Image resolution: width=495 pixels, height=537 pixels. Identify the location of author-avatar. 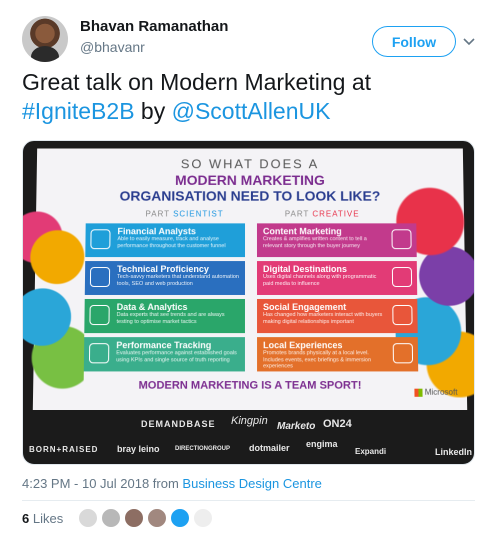
(45, 39).